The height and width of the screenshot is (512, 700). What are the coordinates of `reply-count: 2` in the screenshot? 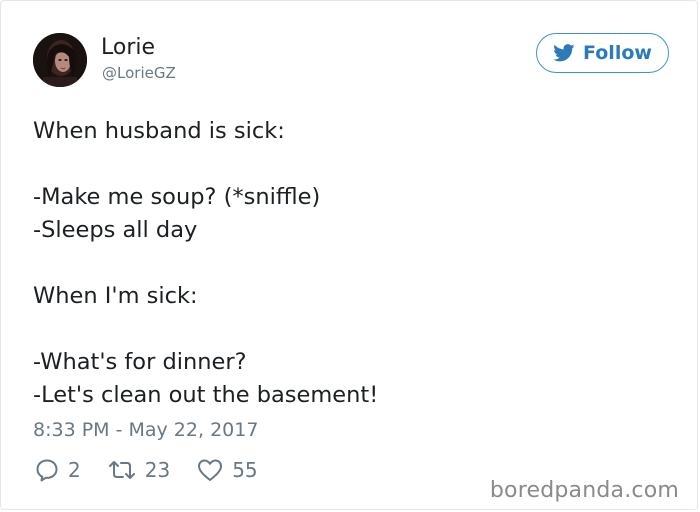 It's located at (74, 470).